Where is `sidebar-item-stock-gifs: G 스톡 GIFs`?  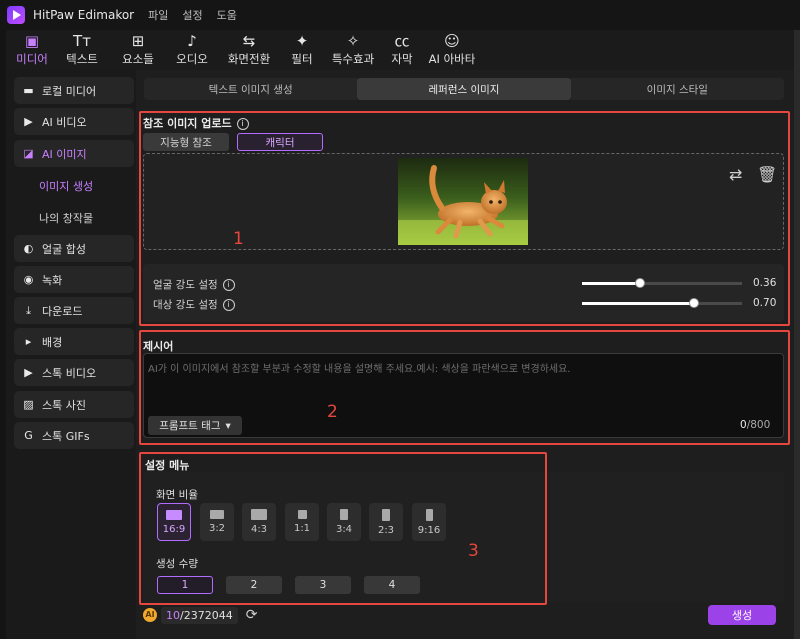
sidebar-item-stock-gifs: G 스톡 GIFs is located at coordinates (74, 435).